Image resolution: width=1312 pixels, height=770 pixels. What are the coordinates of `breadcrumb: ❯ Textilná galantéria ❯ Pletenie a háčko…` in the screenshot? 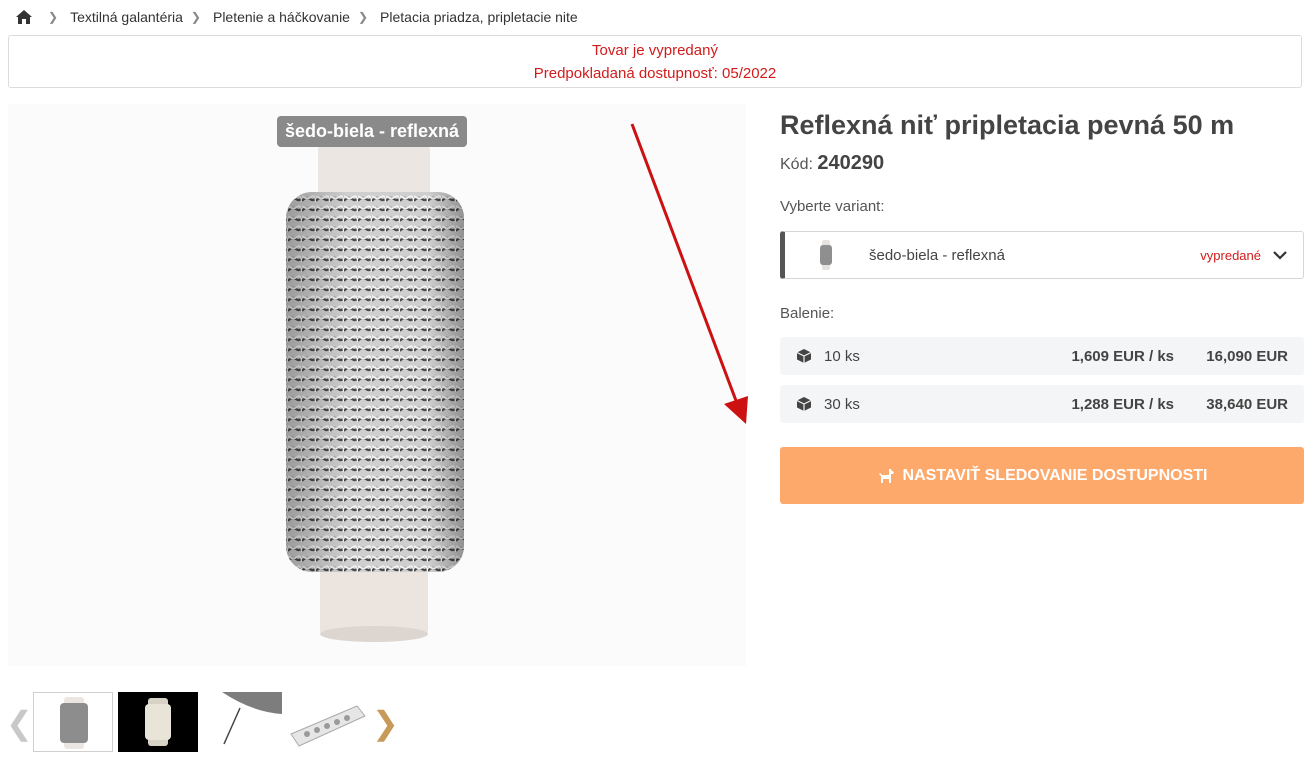 It's located at (297, 17).